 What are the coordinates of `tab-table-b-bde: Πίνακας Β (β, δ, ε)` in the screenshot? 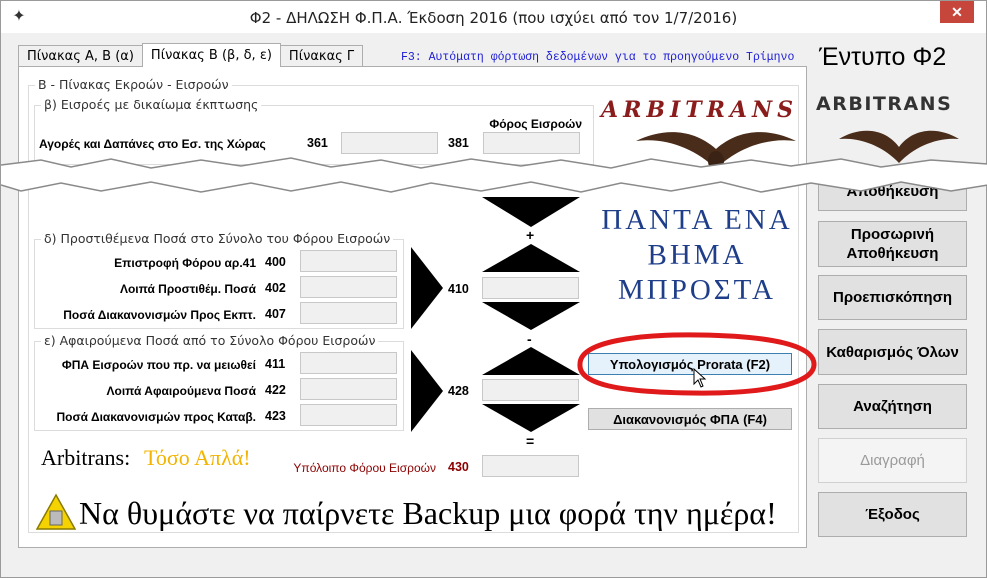 It's located at (211, 55).